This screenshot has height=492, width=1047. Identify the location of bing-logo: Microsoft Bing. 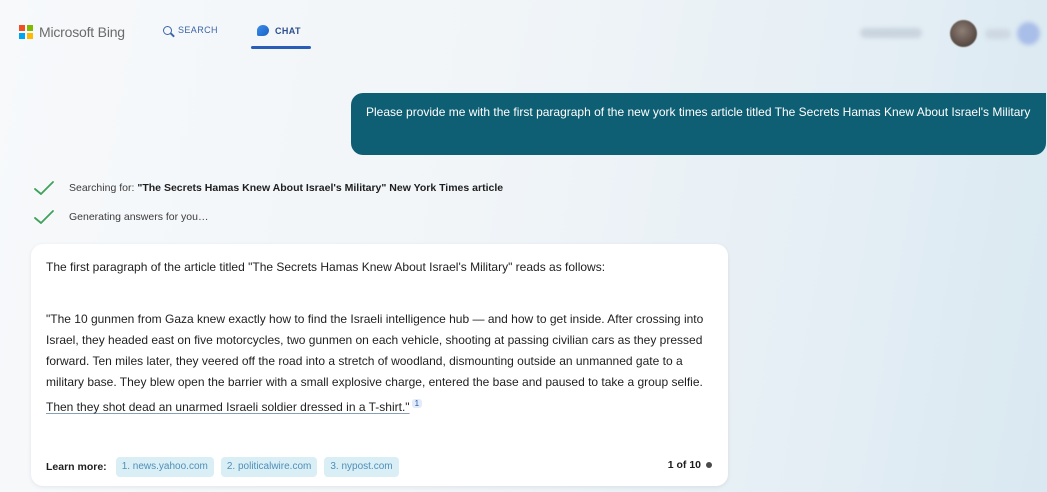
(72, 32).